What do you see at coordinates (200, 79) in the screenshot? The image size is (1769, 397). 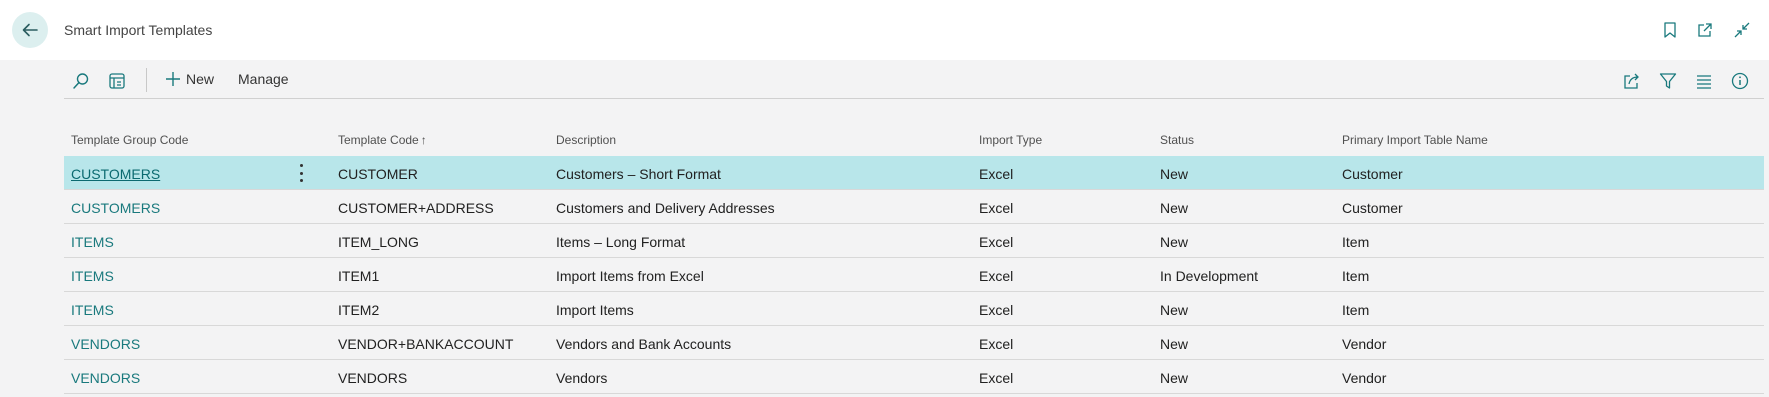 I see `new-button-label: New` at bounding box center [200, 79].